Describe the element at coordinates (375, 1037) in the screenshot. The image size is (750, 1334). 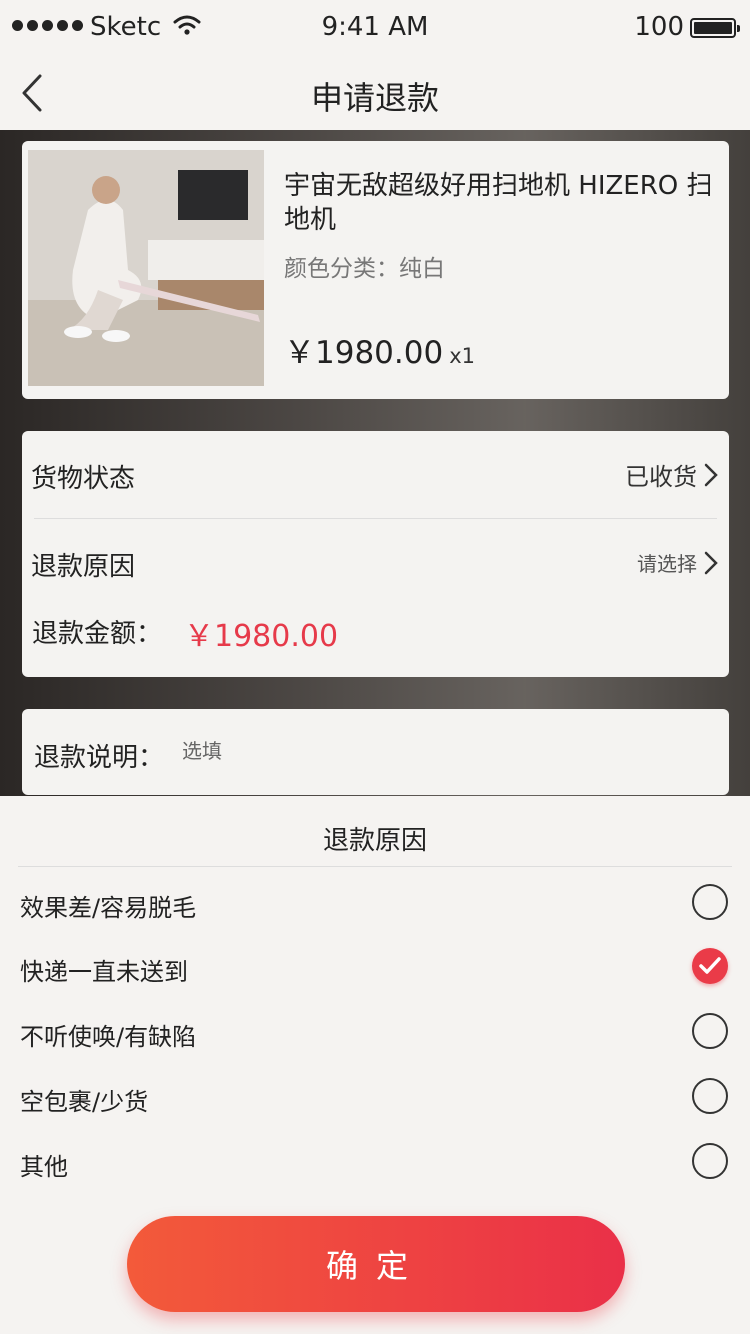
I see `reason-option: 不听使唤/有缺陷` at that location.